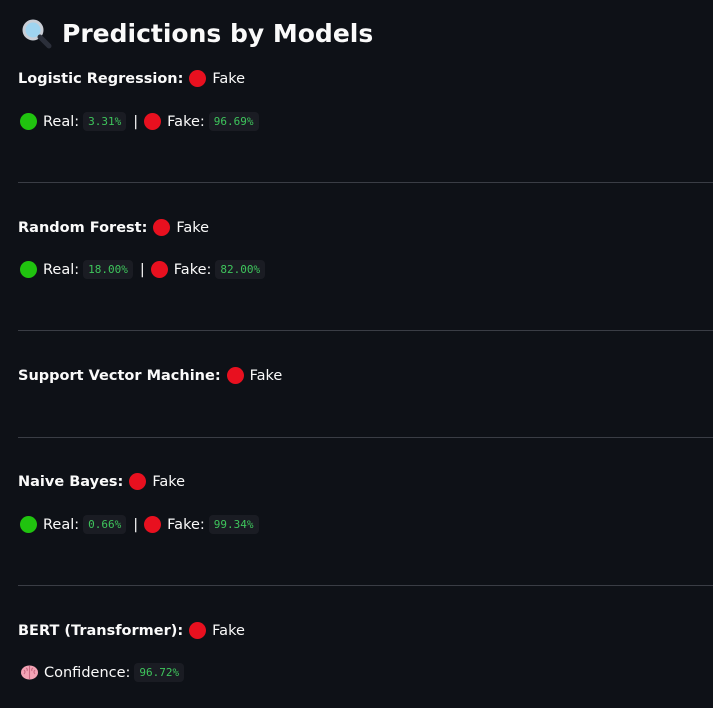 The image size is (713, 708). I want to click on model-support-vector-machine: Support Vector Machine: Fake, so click(150, 375).